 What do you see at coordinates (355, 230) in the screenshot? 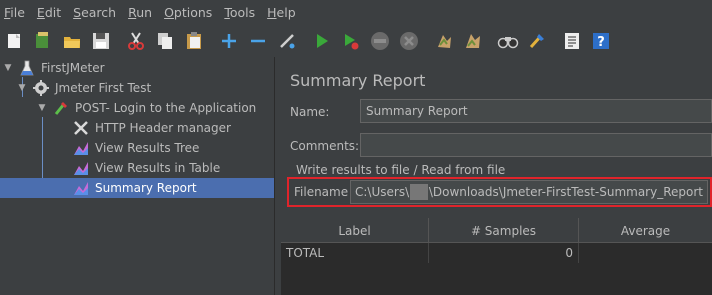
I see `column-header-label: Label` at bounding box center [355, 230].